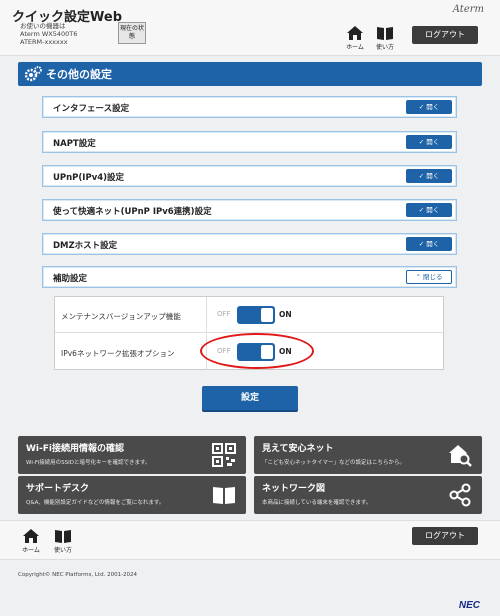  I want to click on on-label: ON, so click(285, 314).